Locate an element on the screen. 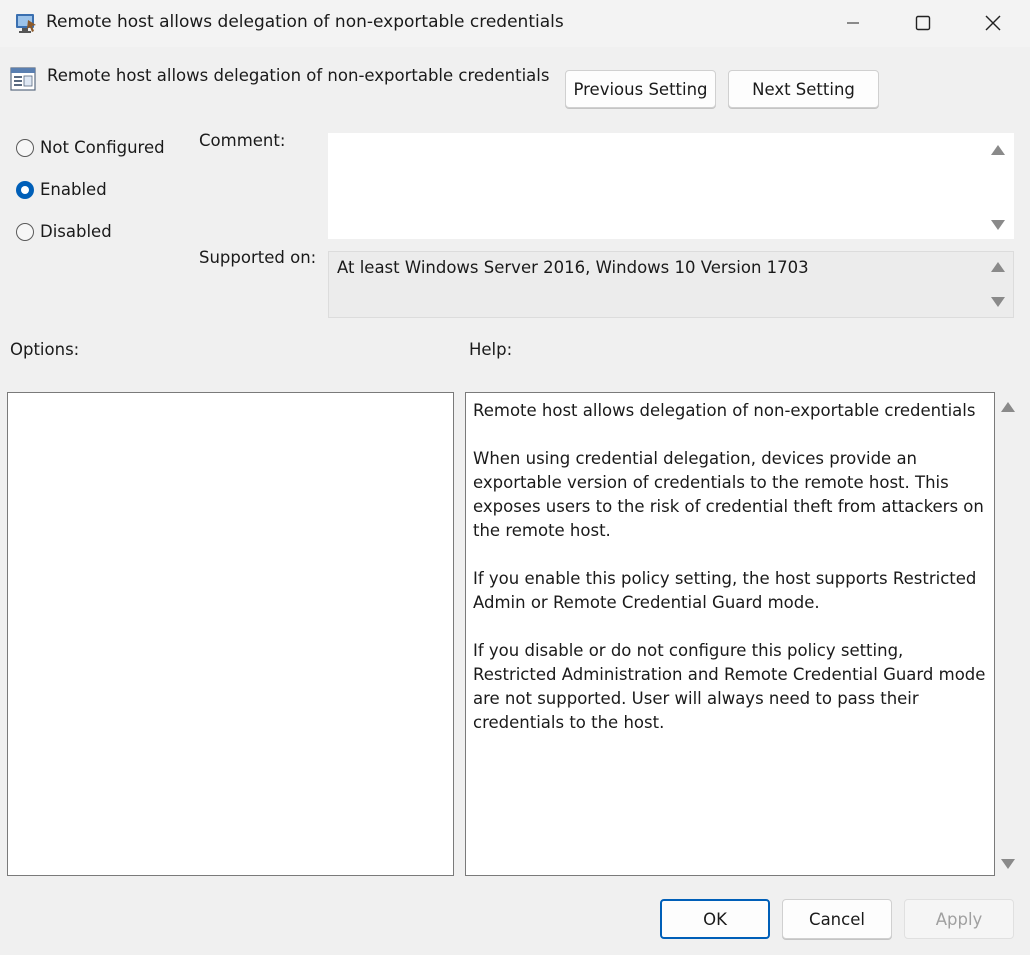  minimize-icon is located at coordinates (853, 23).